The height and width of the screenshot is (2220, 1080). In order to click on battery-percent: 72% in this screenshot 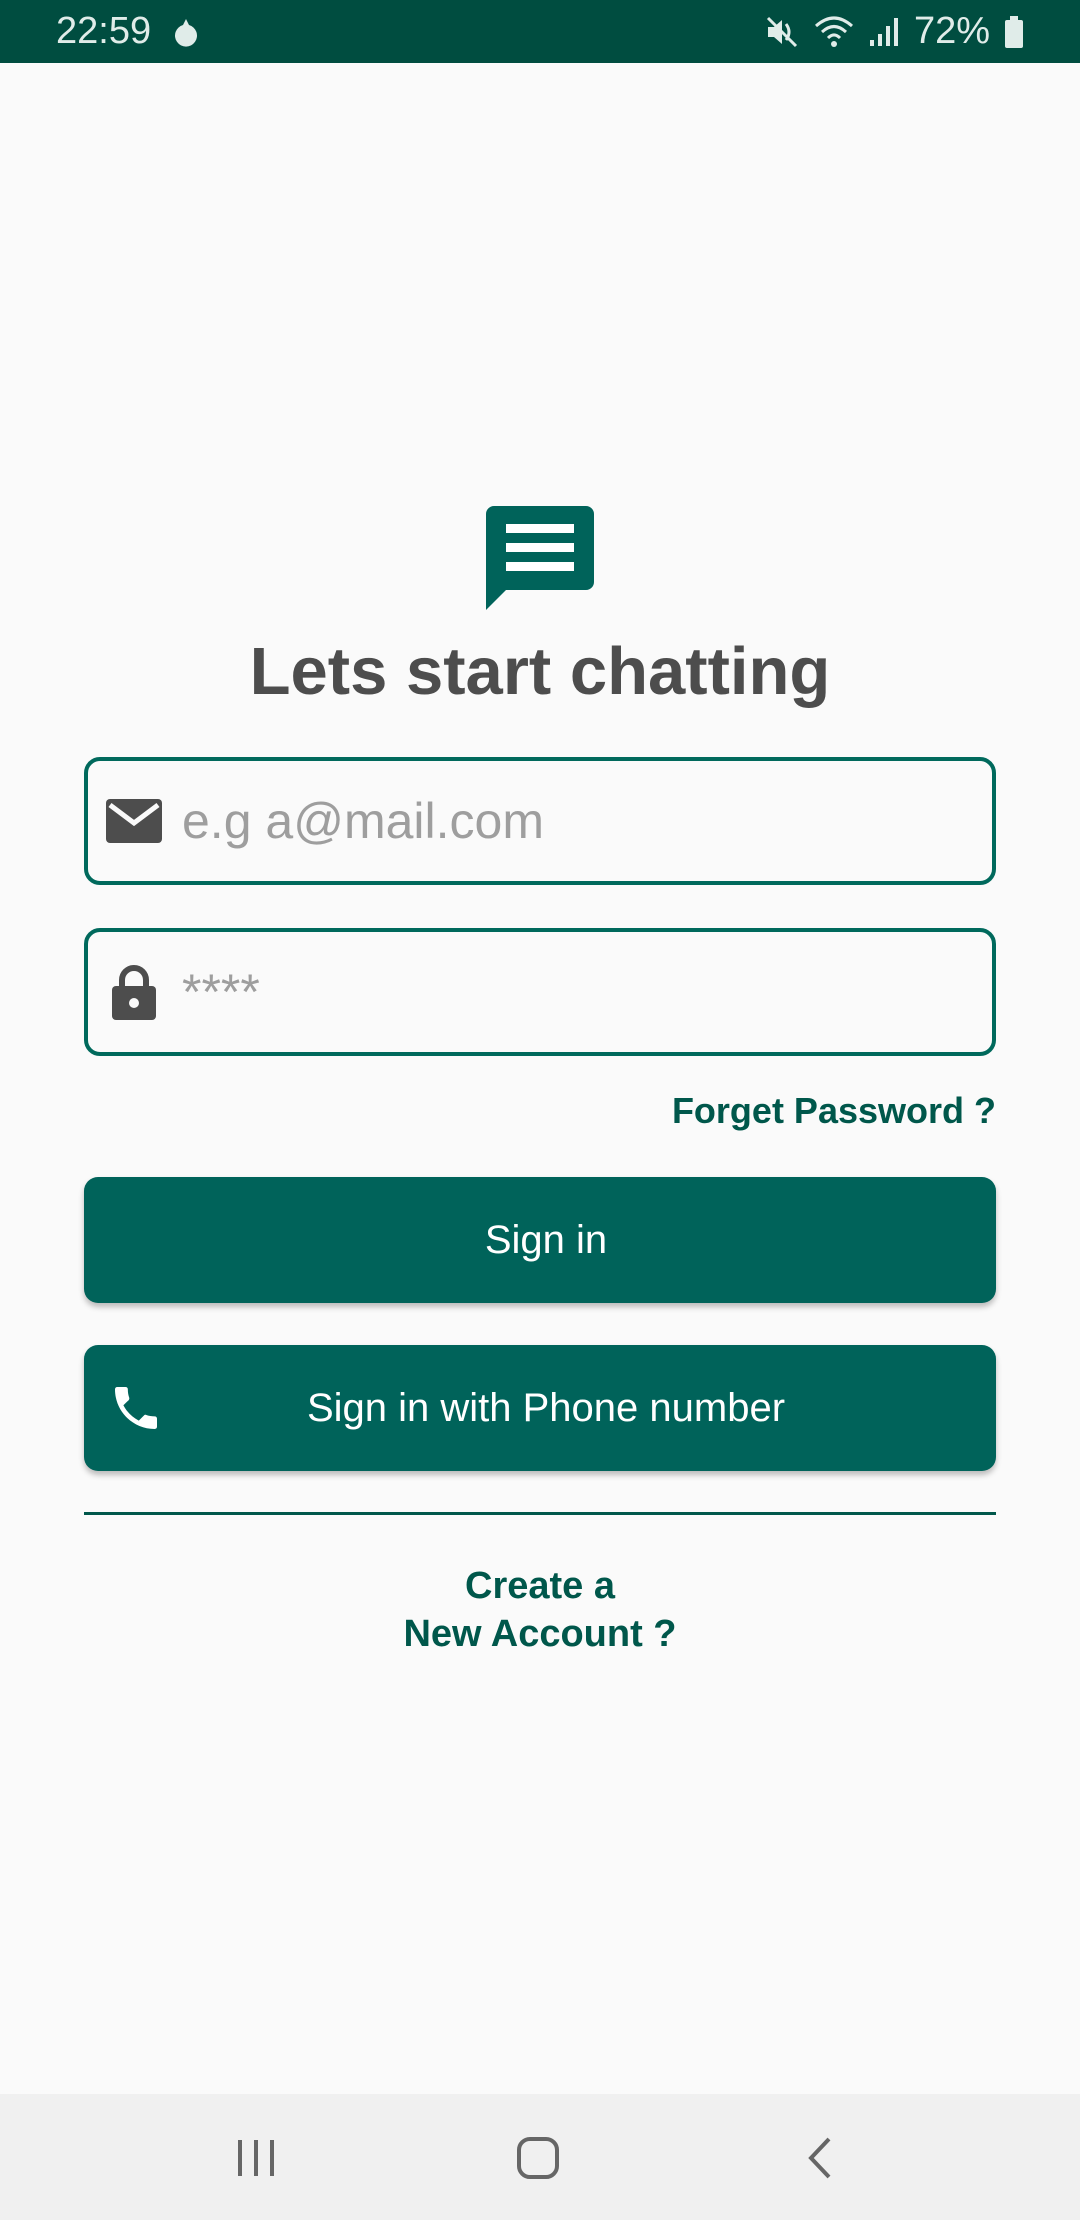, I will do `click(951, 31)`.